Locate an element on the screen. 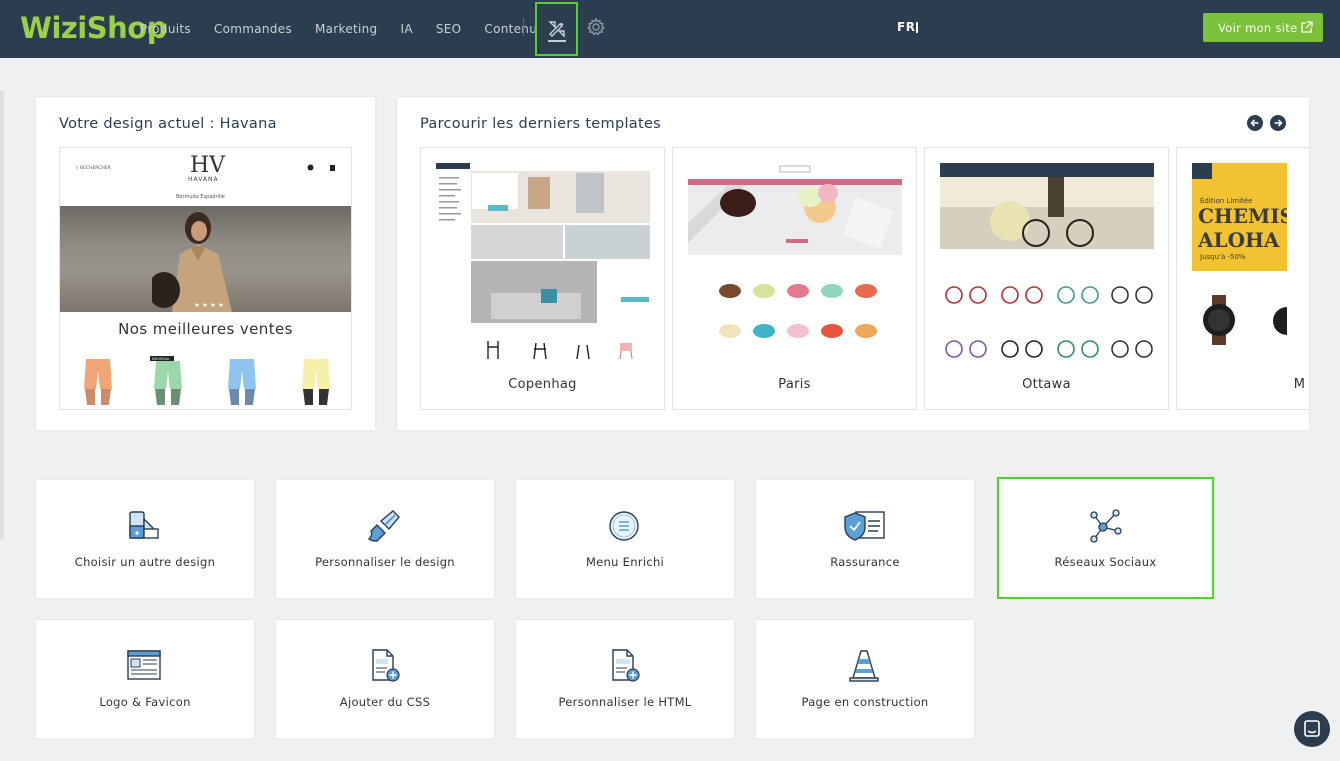  tile-label: Rassurance is located at coordinates (865, 562).